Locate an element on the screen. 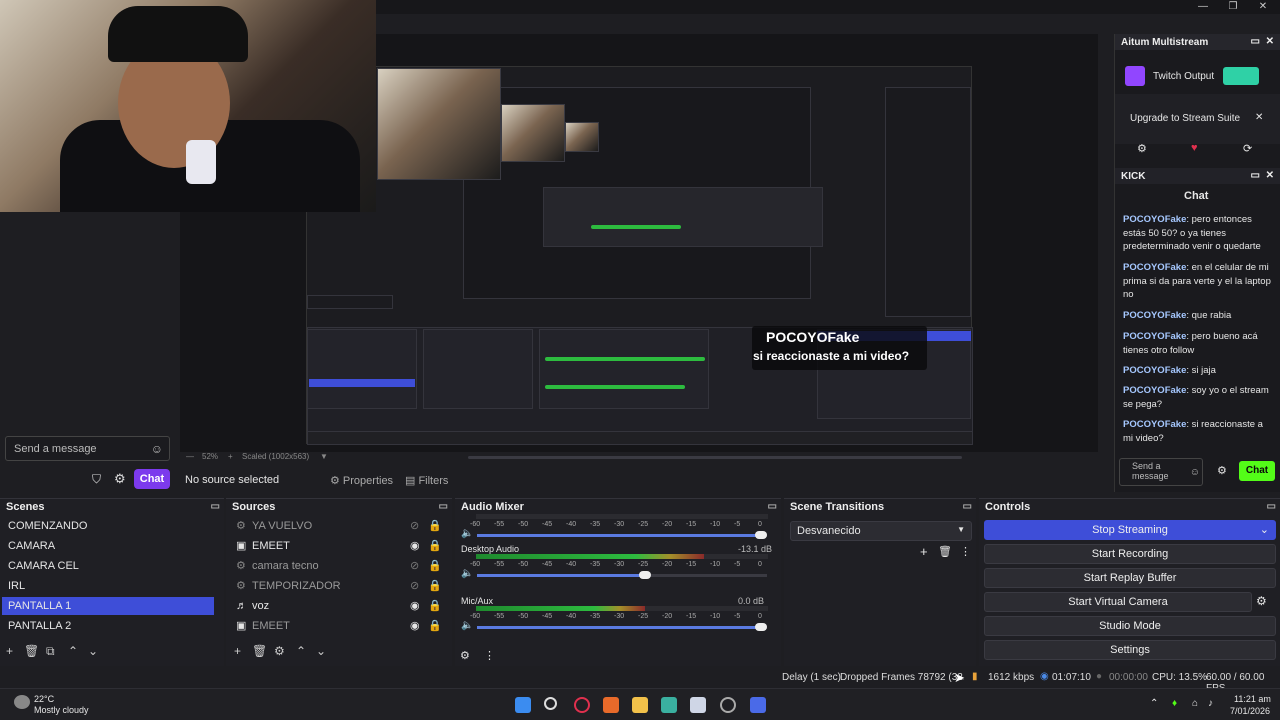 The width and height of the screenshot is (1280, 720). windows-start-icon is located at coordinates (523, 705).